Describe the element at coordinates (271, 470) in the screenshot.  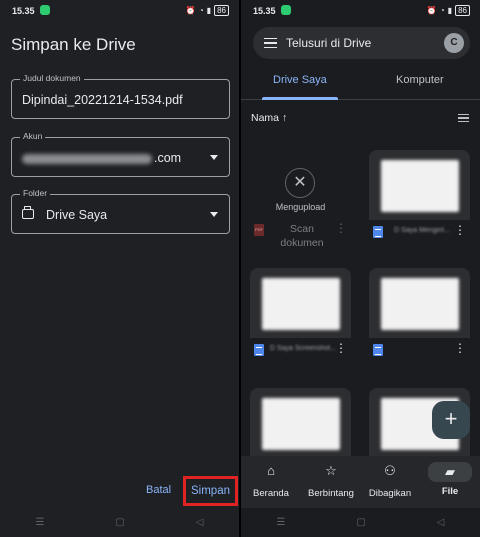
I see `home-icon: ⌂` at that location.